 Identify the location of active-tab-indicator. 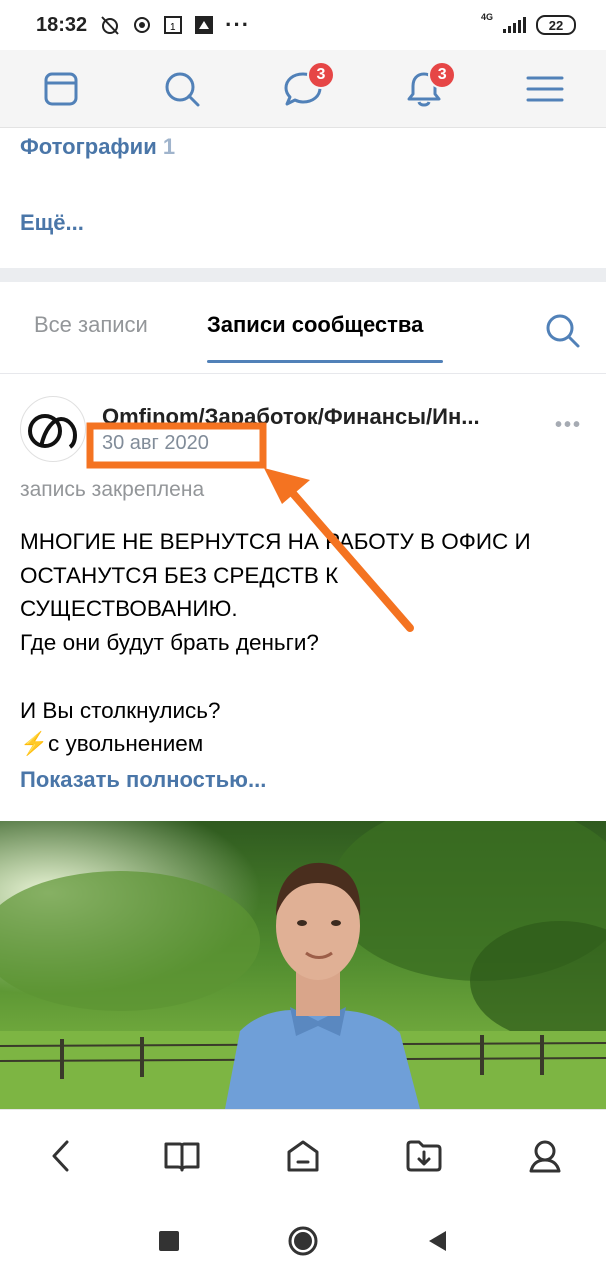
(325, 361).